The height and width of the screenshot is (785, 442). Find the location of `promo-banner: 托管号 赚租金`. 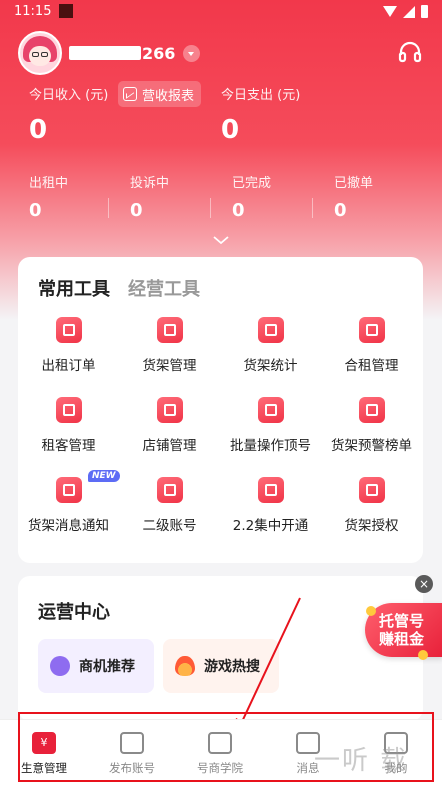

promo-banner: 托管号 赚租金 is located at coordinates (403, 630).